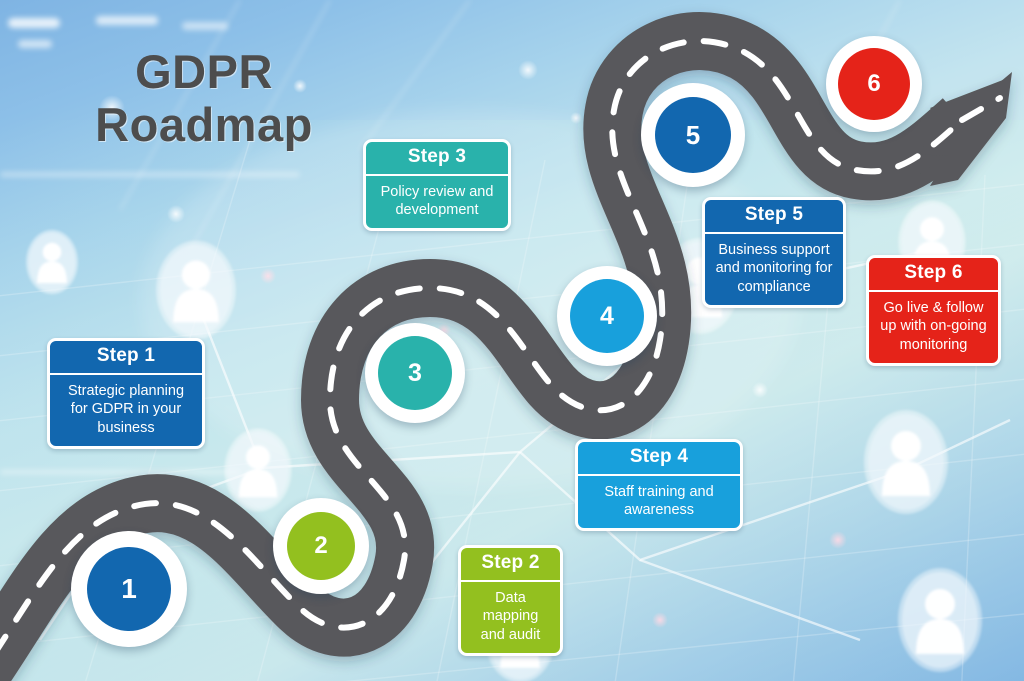  Describe the element at coordinates (510, 616) in the screenshot. I see `step-body-2: Data mapping and audit` at that location.